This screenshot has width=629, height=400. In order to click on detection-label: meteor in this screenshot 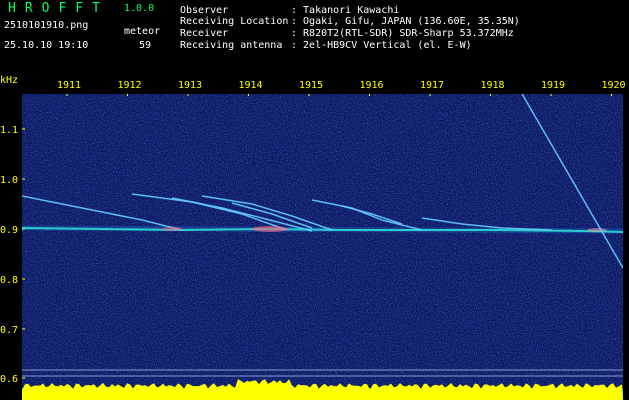, I will do `click(142, 31)`.